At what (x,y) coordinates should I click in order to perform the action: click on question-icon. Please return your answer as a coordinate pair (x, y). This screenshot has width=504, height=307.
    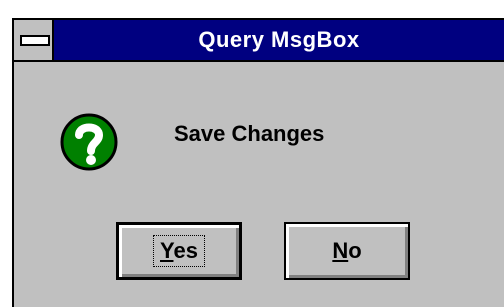
    Looking at the image, I should click on (89, 142).